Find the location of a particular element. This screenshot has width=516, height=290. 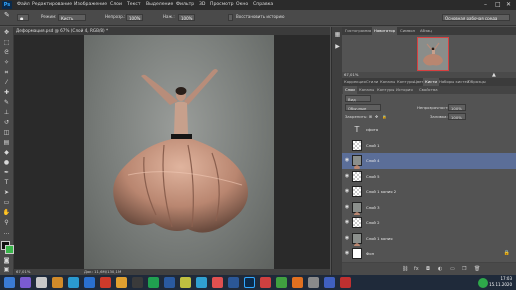

layer-style-icon: fx is located at coordinates (416, 269).